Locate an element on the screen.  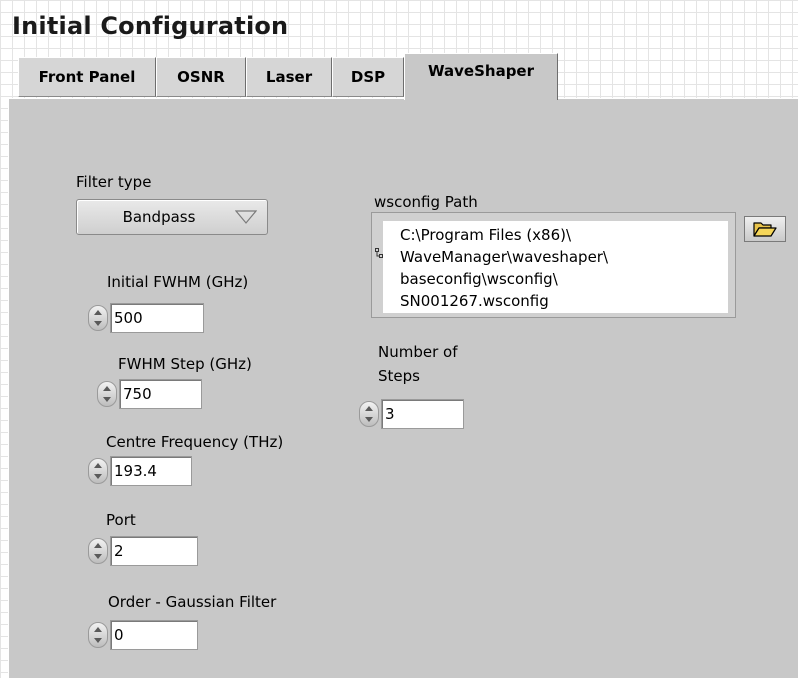
tab-laser: Laser is located at coordinates (289, 77).